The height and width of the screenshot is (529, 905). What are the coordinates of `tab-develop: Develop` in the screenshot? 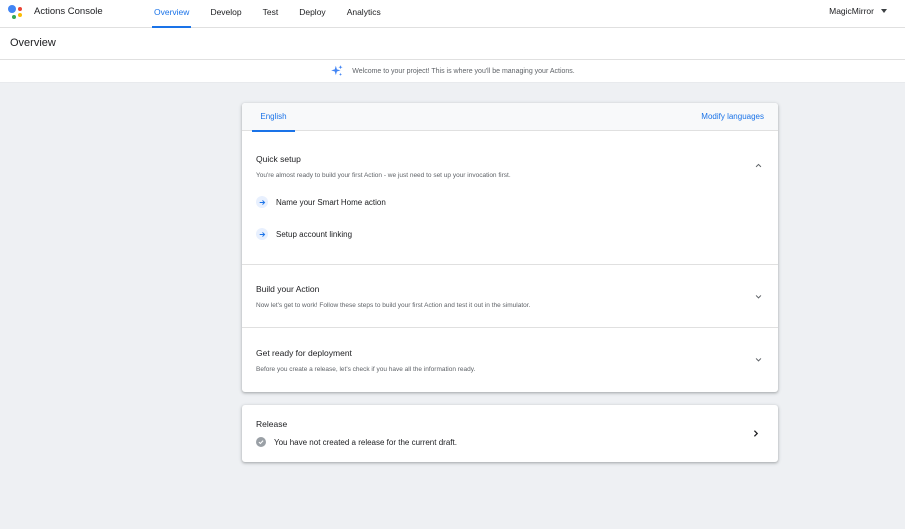 It's located at (225, 14).